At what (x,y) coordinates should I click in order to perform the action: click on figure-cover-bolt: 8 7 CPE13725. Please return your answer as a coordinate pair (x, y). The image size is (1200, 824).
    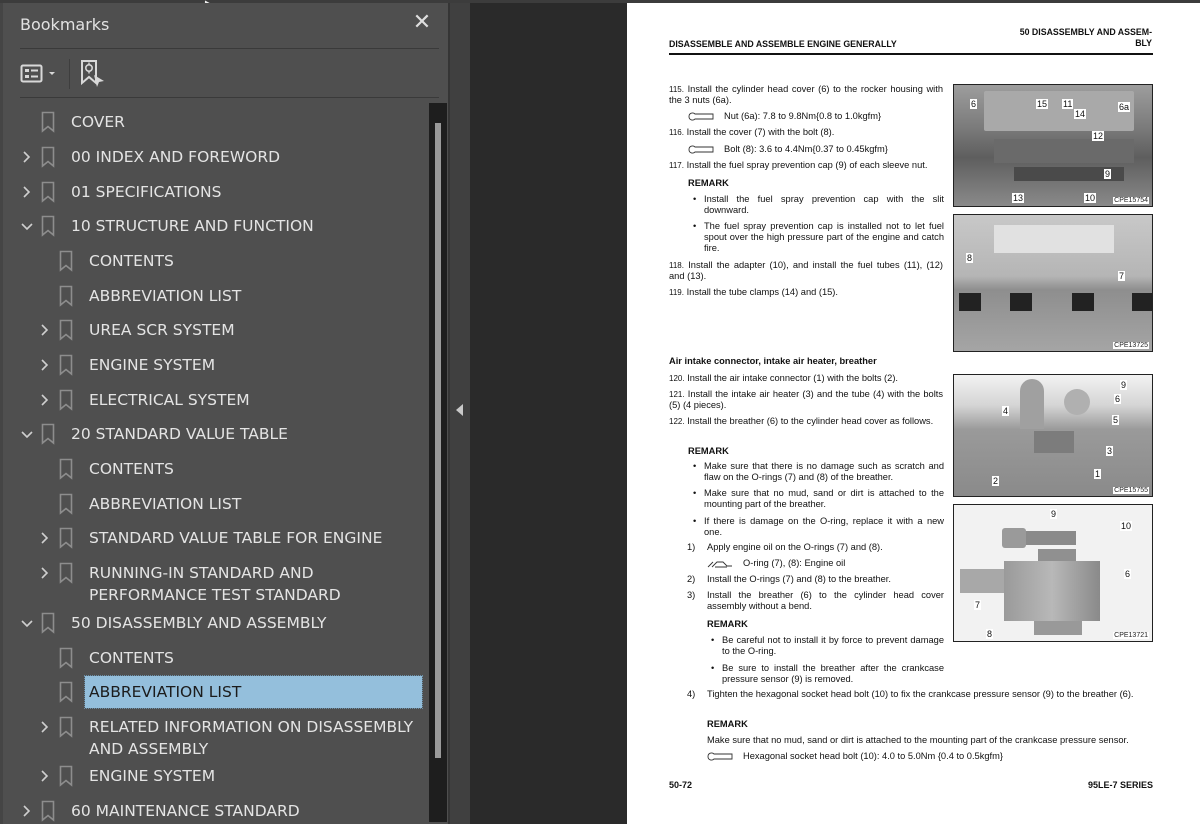
    Looking at the image, I should click on (1053, 283).